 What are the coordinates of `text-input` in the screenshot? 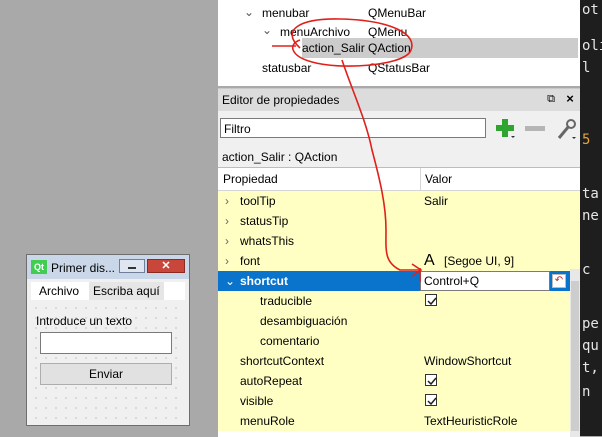 It's located at (106, 343).